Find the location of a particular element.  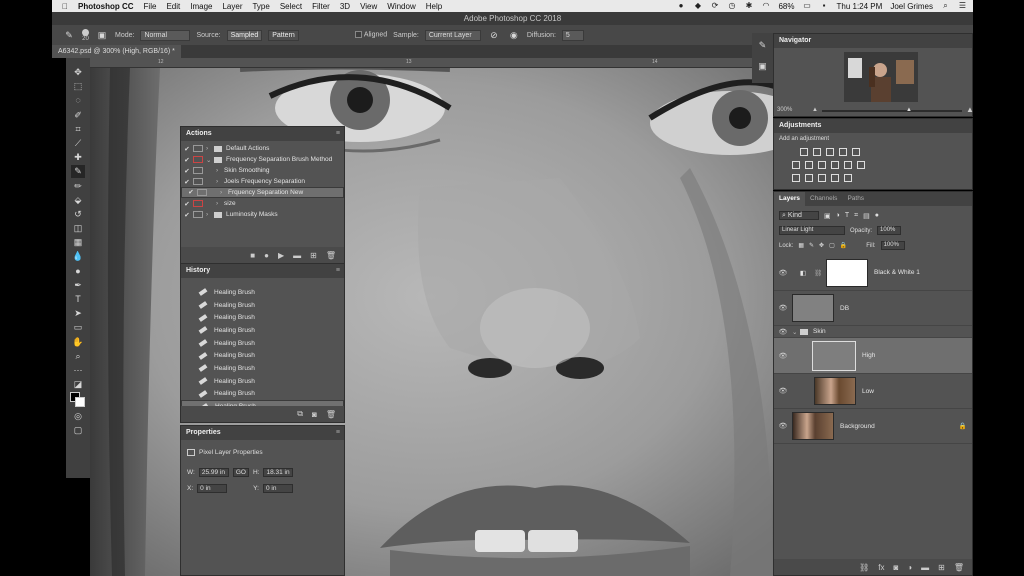

gradient-map-icon is located at coordinates (835, 177).